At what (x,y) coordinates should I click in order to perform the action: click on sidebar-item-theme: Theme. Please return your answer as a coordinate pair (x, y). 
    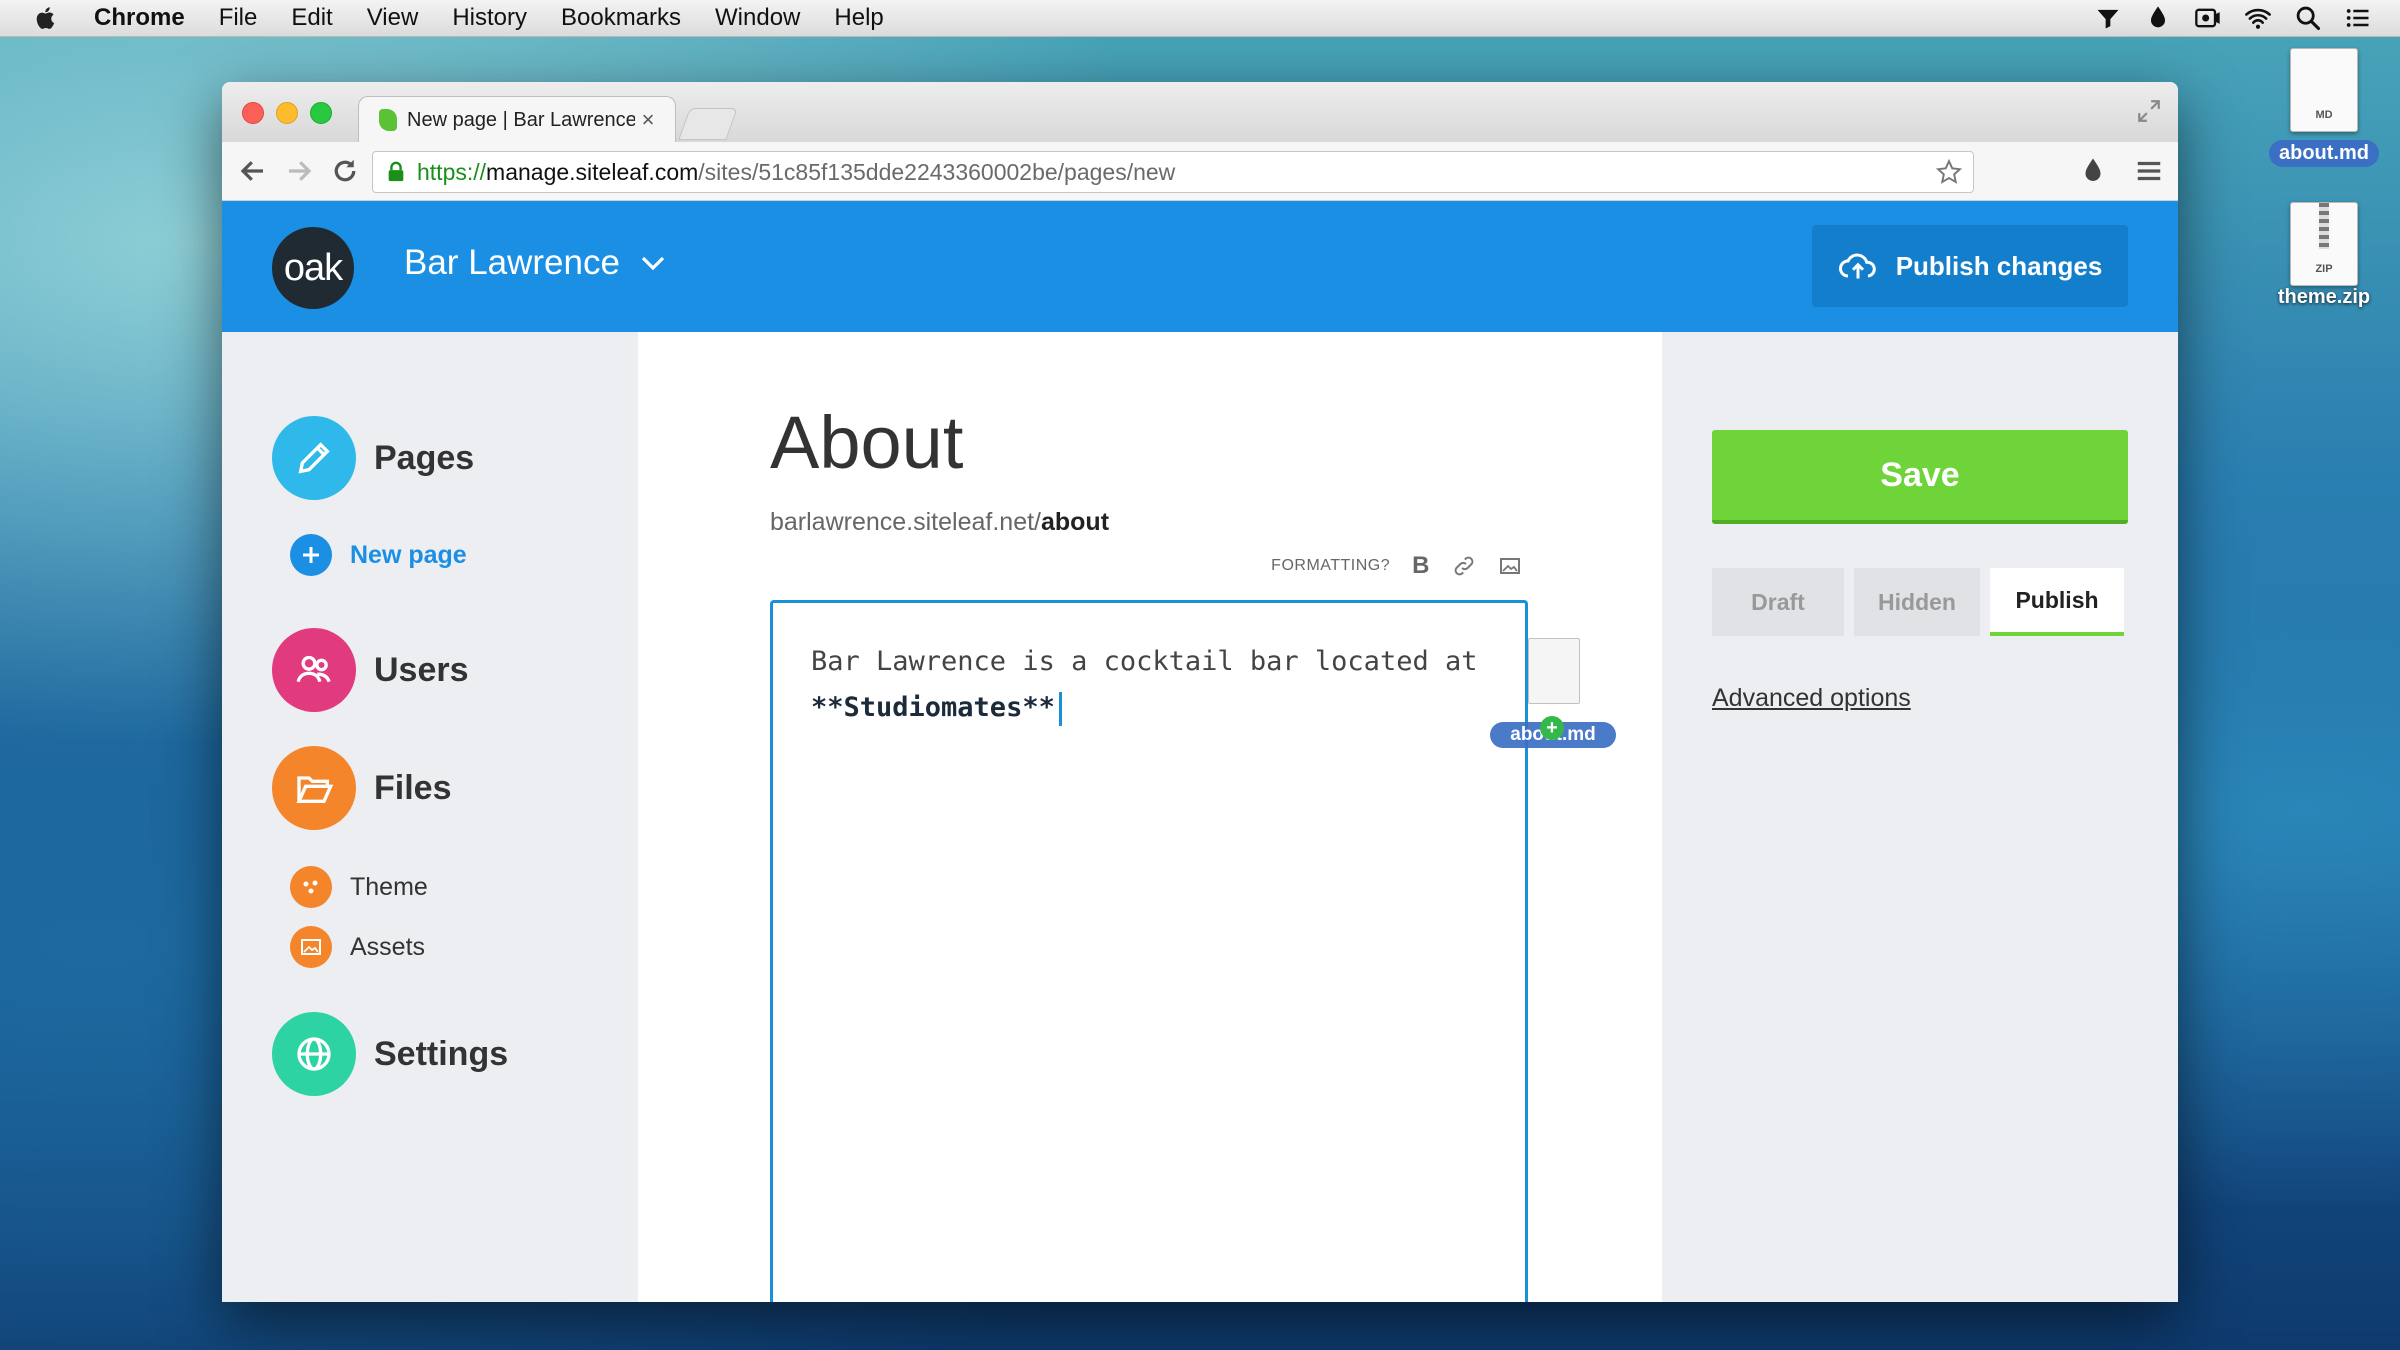
    Looking at the image, I should click on (359, 887).